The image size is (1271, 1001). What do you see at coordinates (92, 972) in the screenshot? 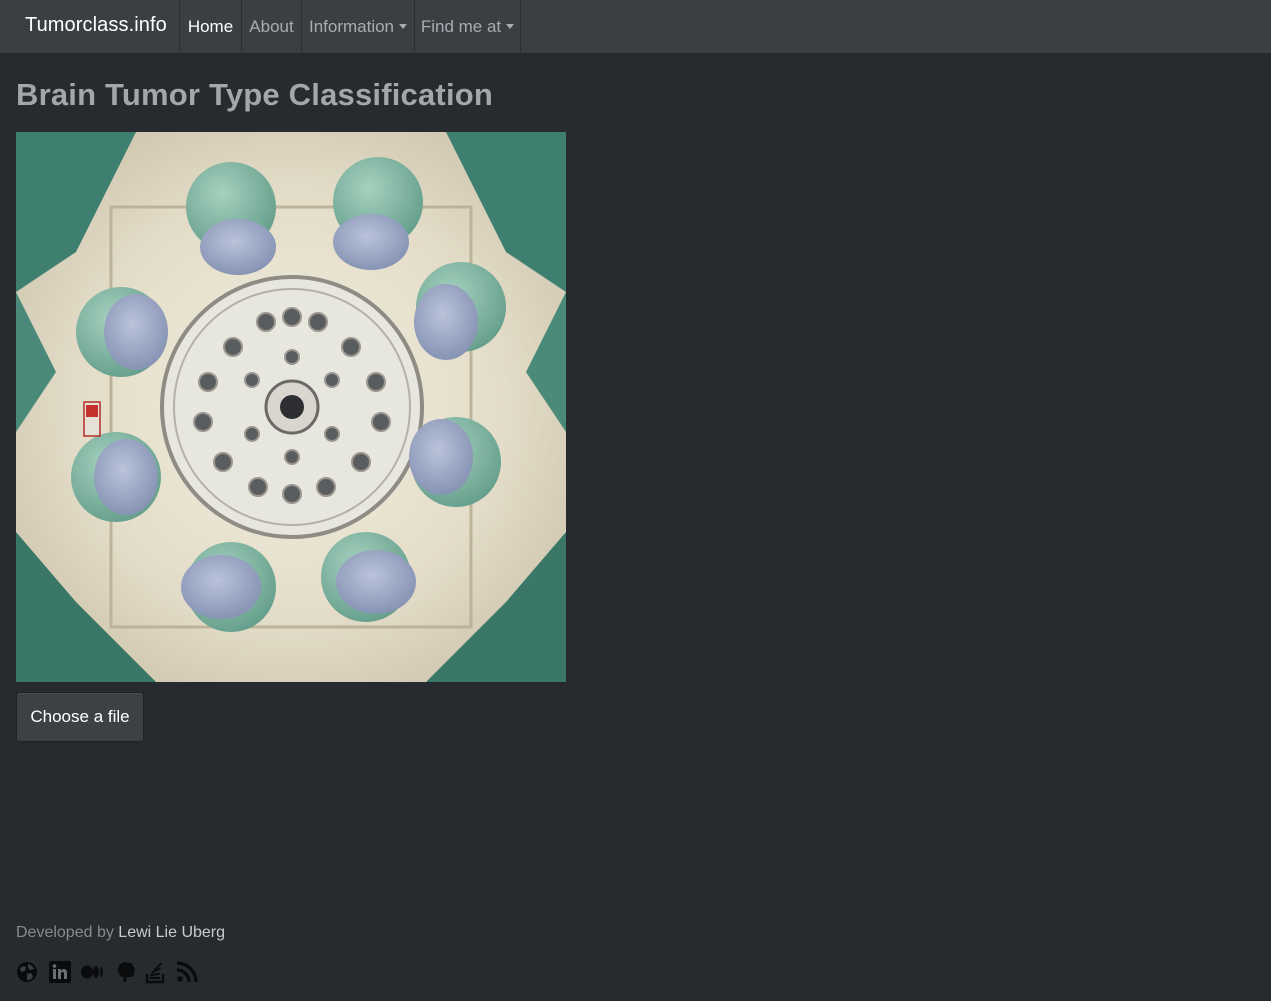
I see `medium-icon` at bounding box center [92, 972].